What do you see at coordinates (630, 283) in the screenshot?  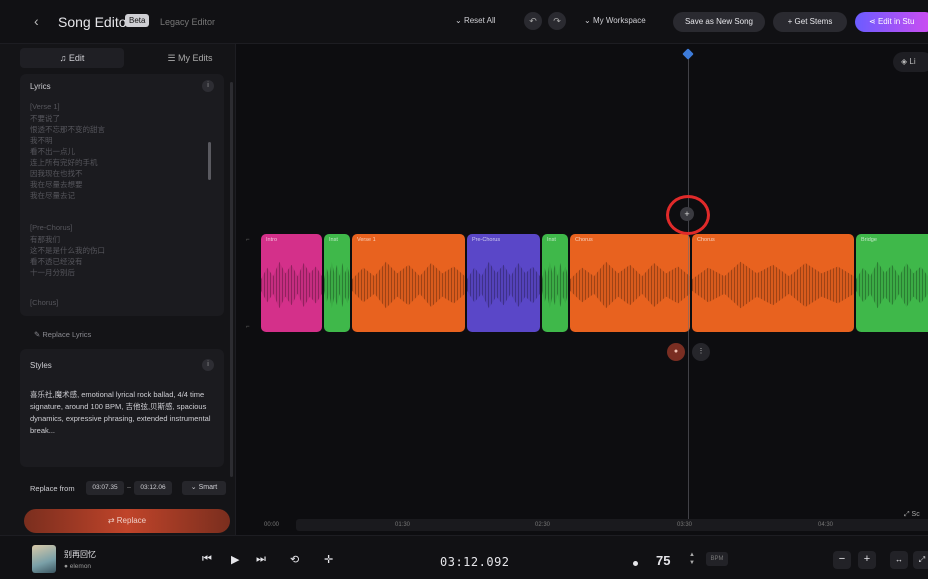 I see `segment-chorus: Chorus` at bounding box center [630, 283].